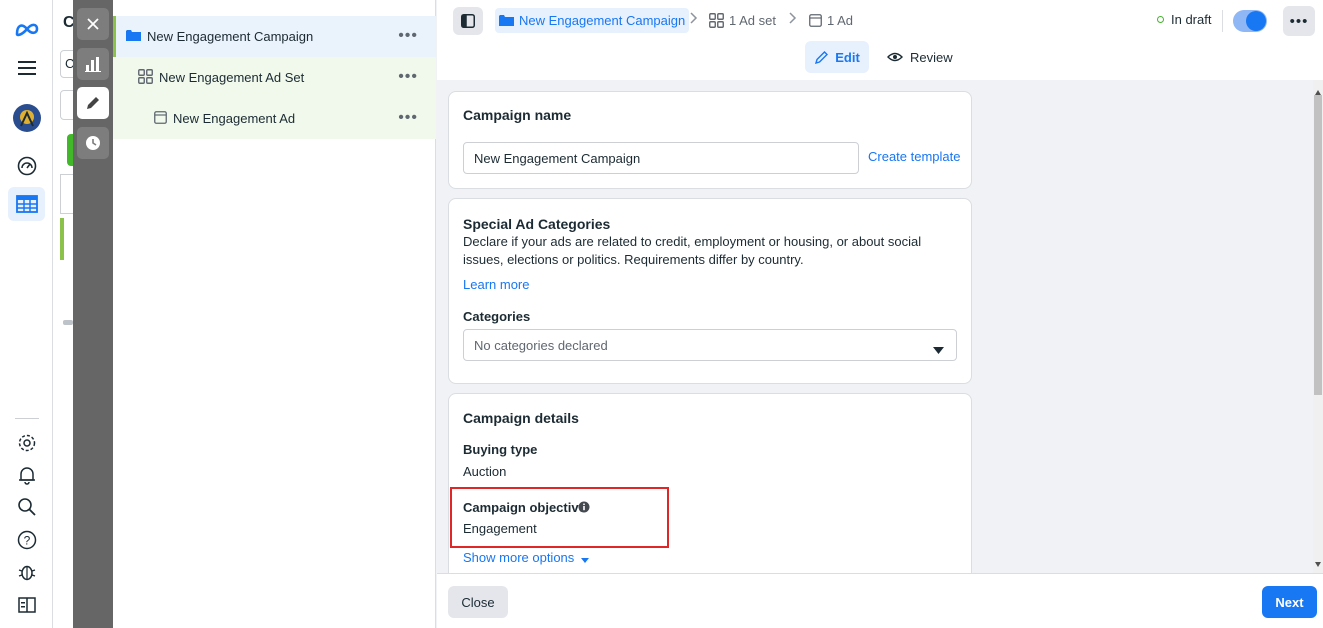 Image resolution: width=1323 pixels, height=628 pixels. I want to click on campaign-name-title: Campaign name, so click(517, 115).